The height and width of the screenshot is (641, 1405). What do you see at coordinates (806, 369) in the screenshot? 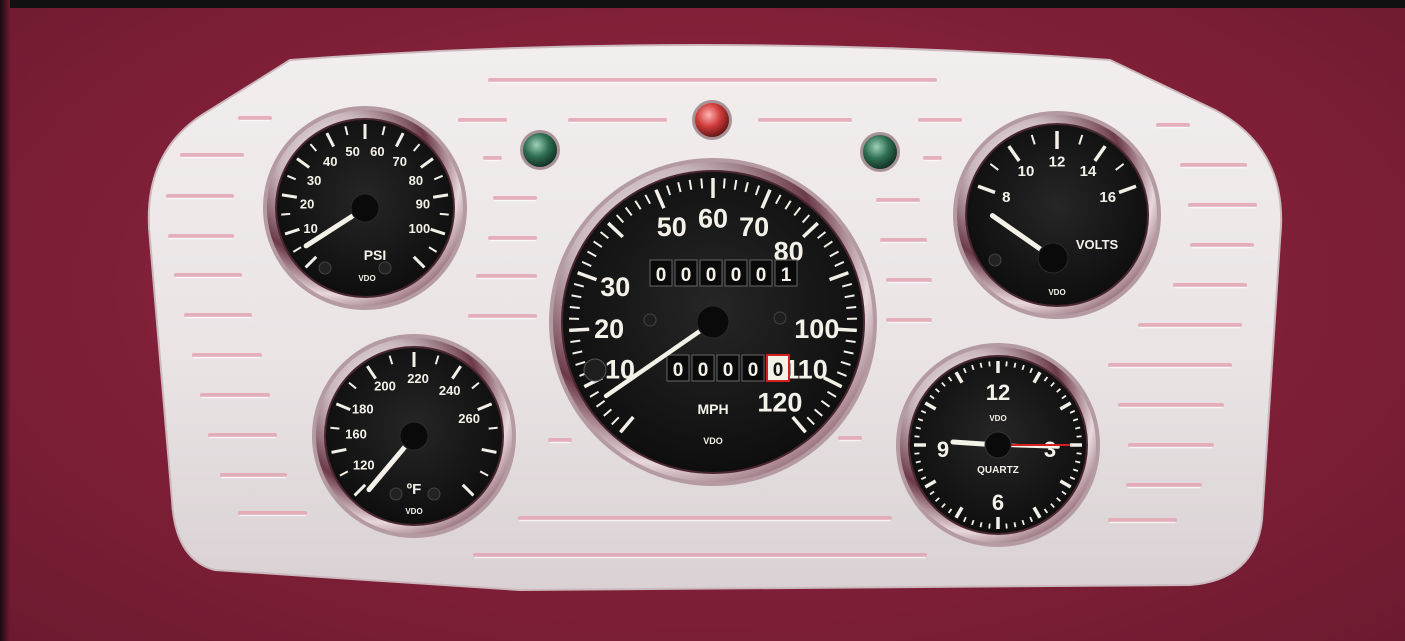
I see `speed-label: 110` at bounding box center [806, 369].